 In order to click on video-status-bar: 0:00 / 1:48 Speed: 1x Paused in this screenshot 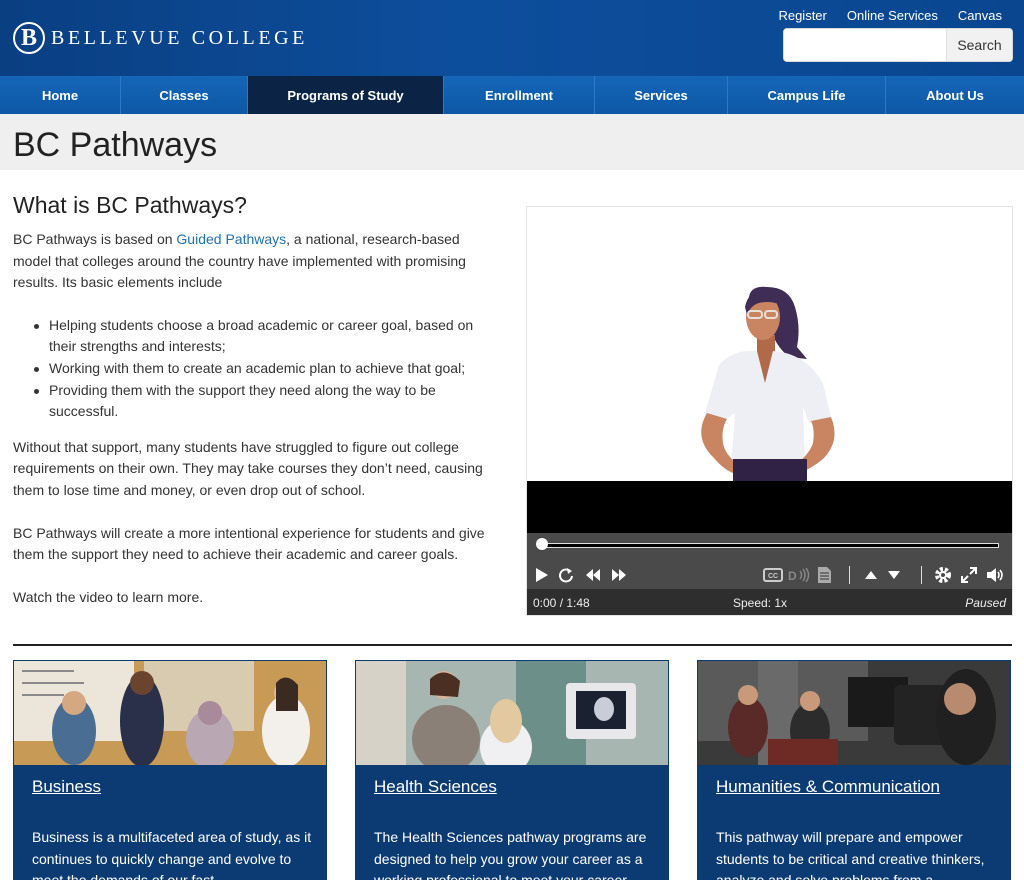, I will do `click(769, 602)`.